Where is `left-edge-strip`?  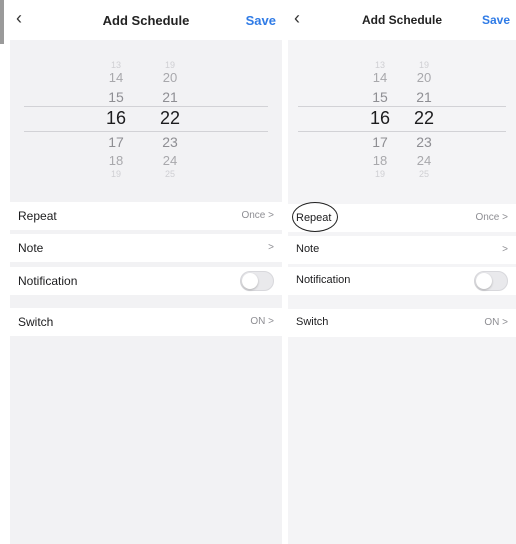
left-edge-strip is located at coordinates (2, 22).